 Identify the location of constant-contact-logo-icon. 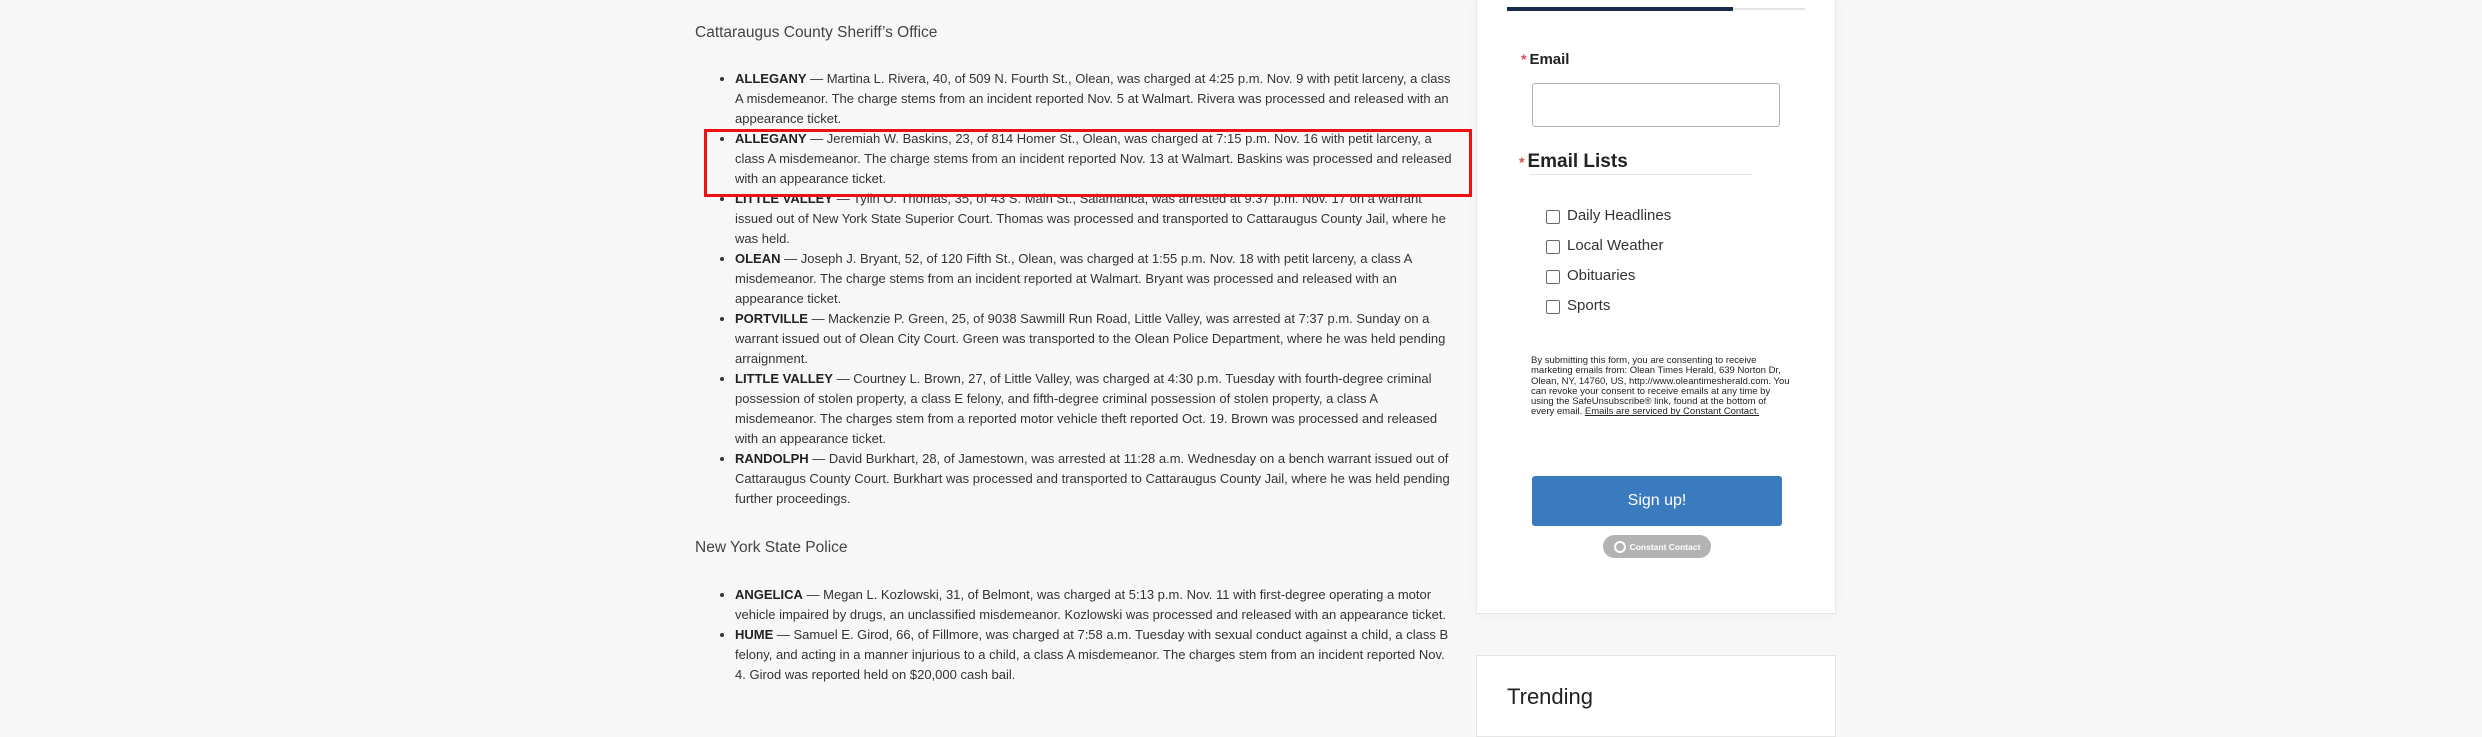
(1619, 546).